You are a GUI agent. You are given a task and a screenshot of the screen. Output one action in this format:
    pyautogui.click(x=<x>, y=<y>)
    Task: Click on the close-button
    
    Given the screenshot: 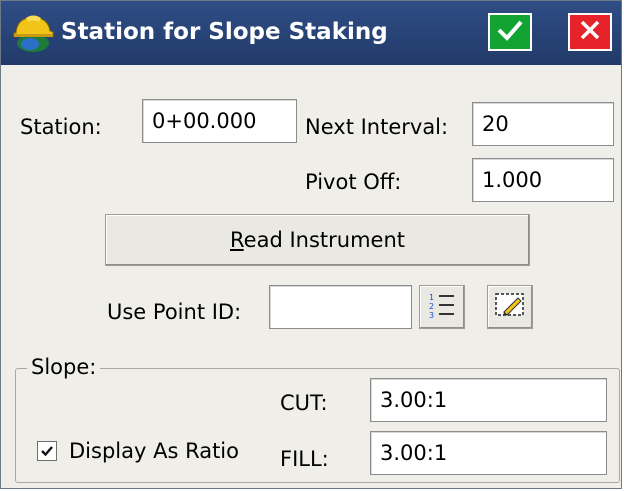 What is the action you would take?
    pyautogui.click(x=590, y=32)
    